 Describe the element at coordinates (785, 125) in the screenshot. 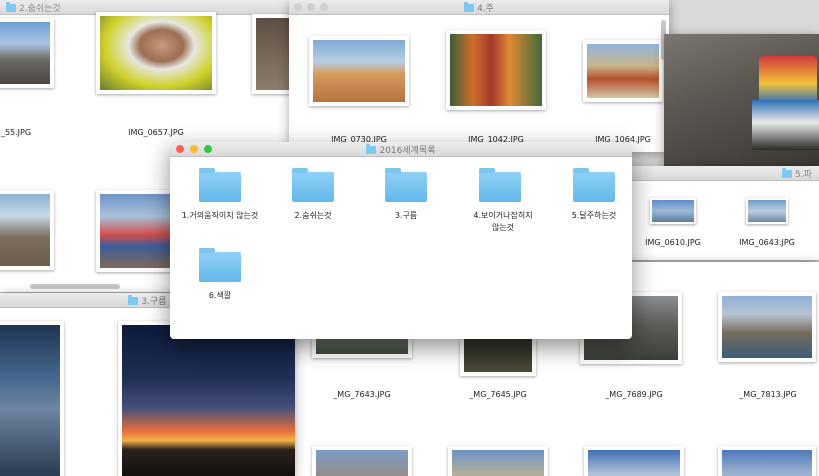

I see `truck-front` at that location.